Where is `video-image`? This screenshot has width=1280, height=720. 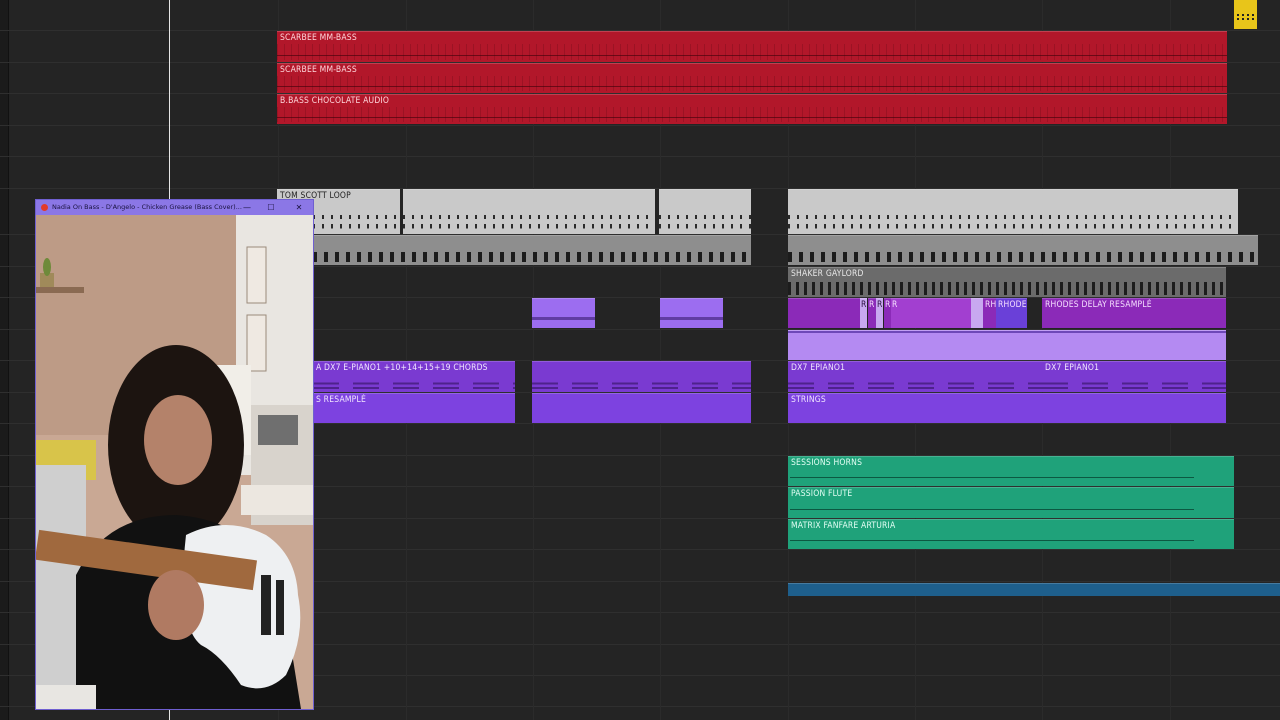
video-image is located at coordinates (174, 462).